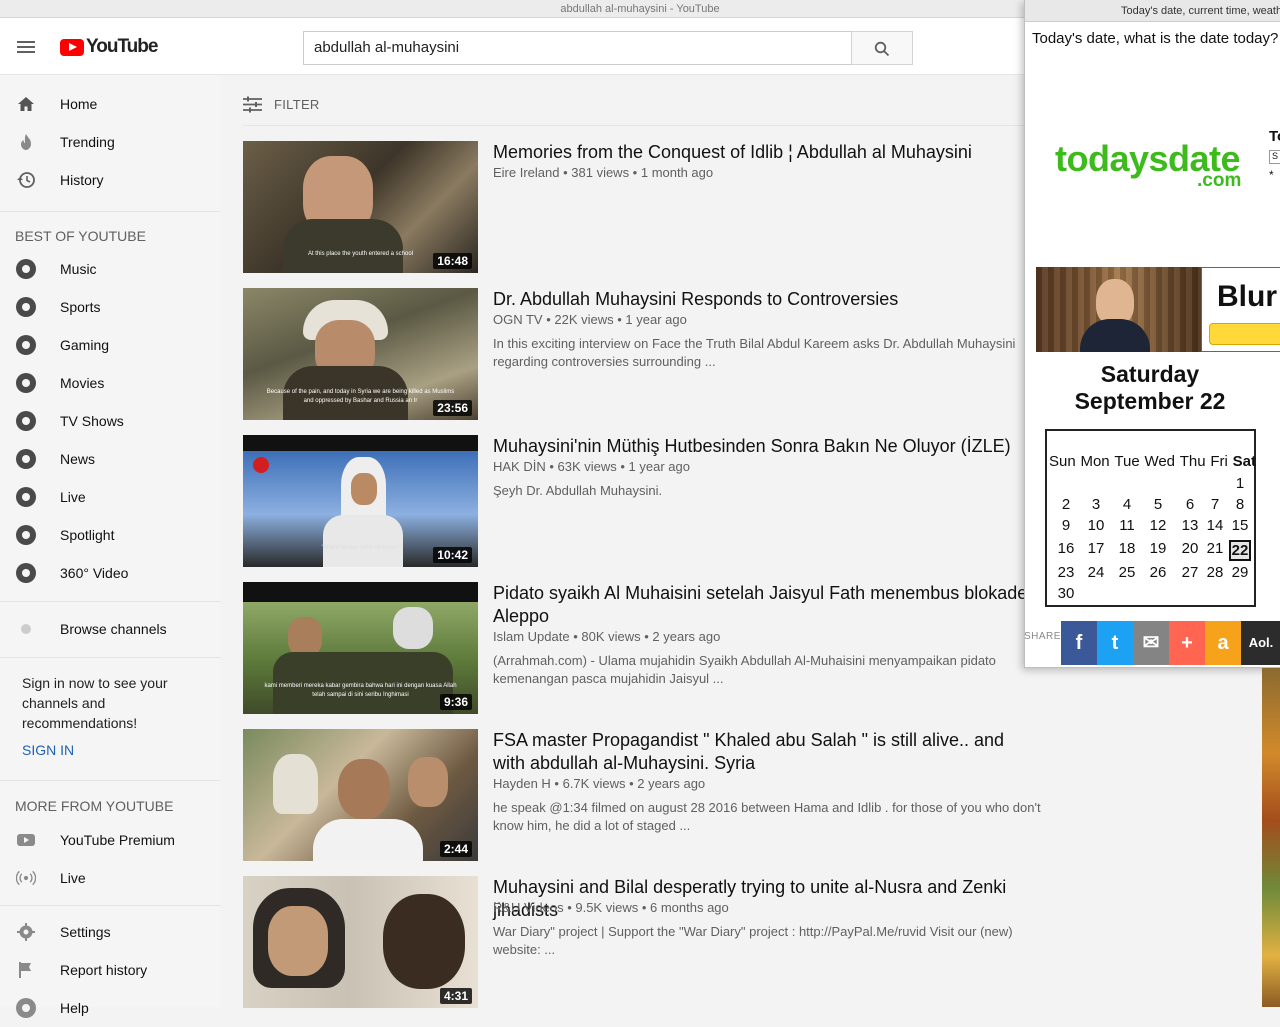 Image resolution: width=1280 pixels, height=1027 pixels. Describe the element at coordinates (1158, 525) in the screenshot. I see `calendar-day: 12` at that location.